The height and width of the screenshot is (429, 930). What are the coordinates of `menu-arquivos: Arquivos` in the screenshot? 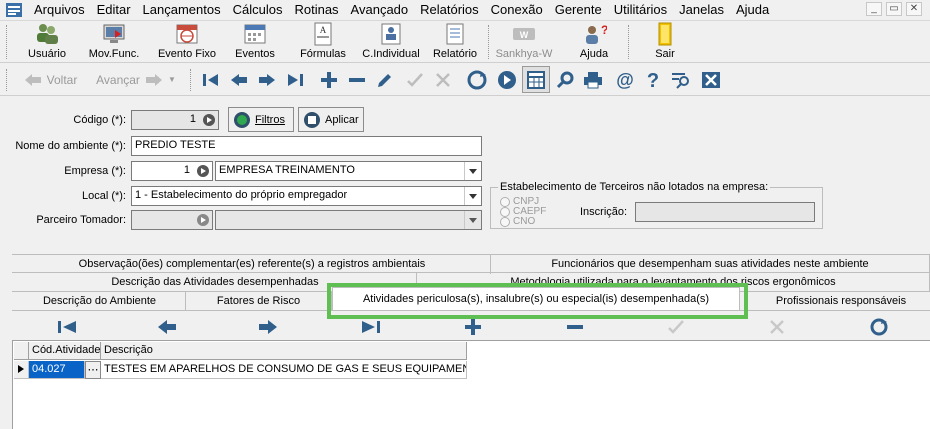 It's located at (59, 9).